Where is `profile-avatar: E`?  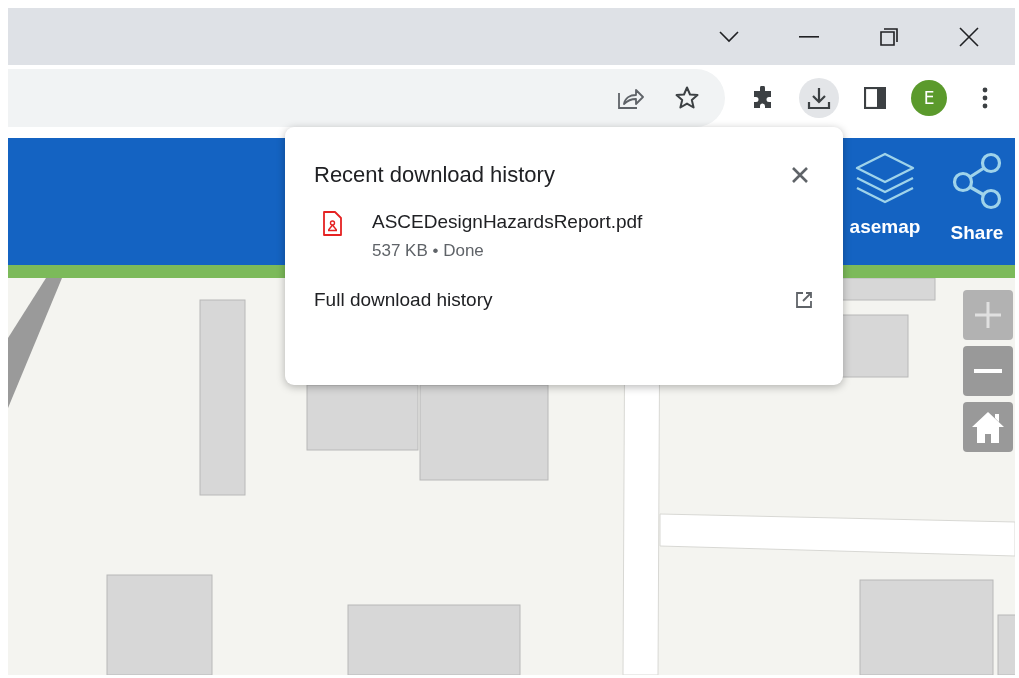
profile-avatar: E is located at coordinates (929, 97).